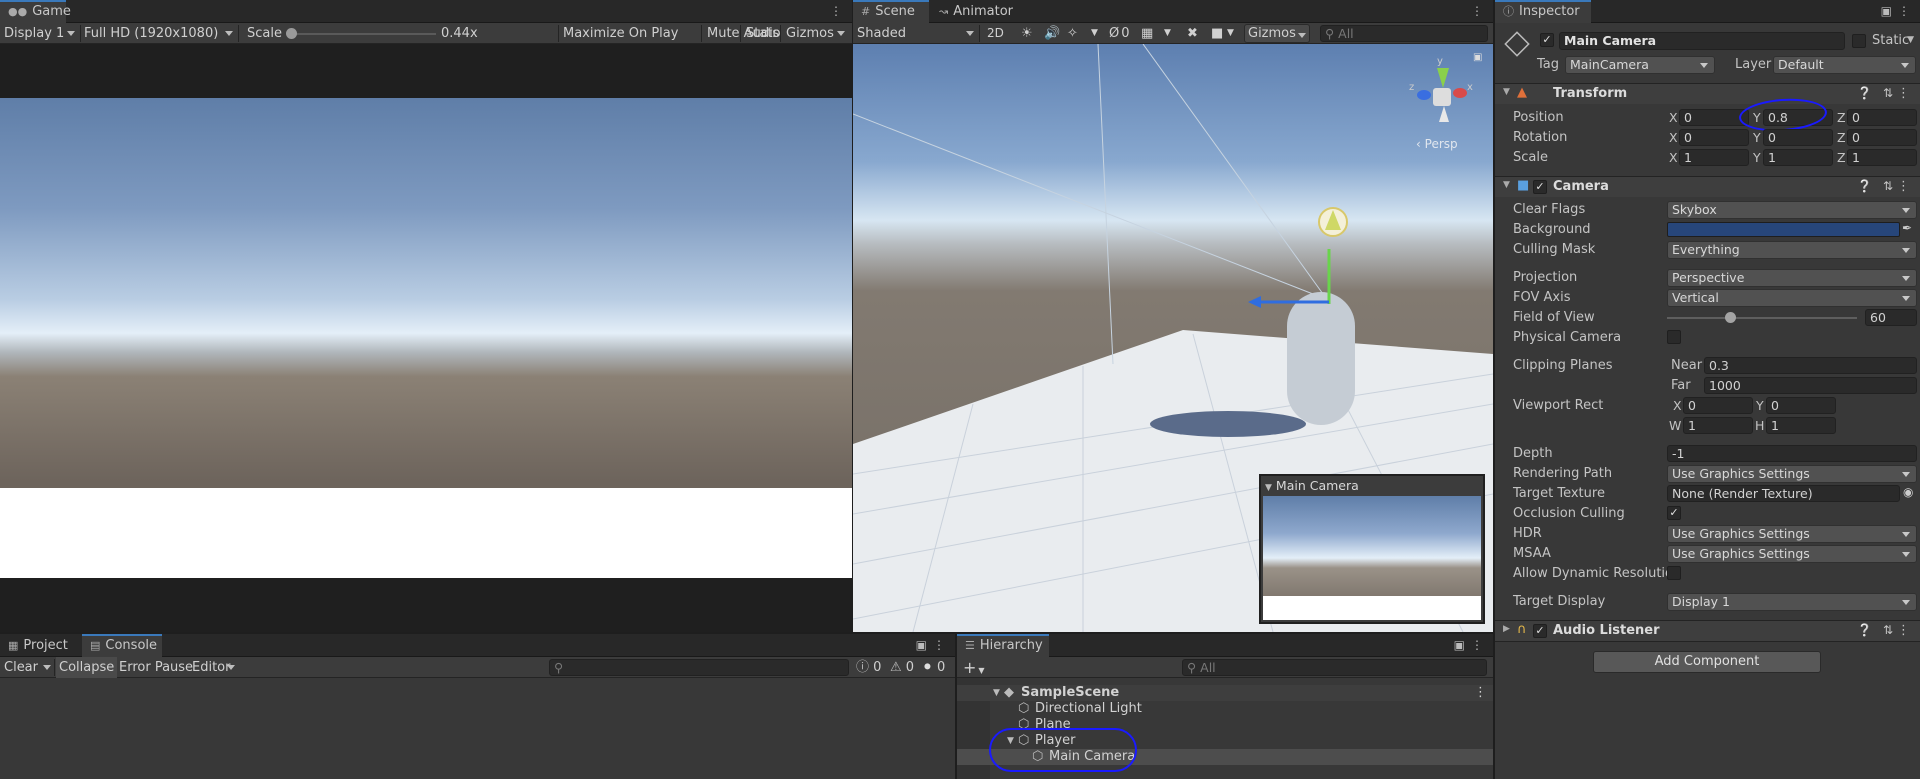  I want to click on scene-search-input: ⚲ All, so click(1404, 33).